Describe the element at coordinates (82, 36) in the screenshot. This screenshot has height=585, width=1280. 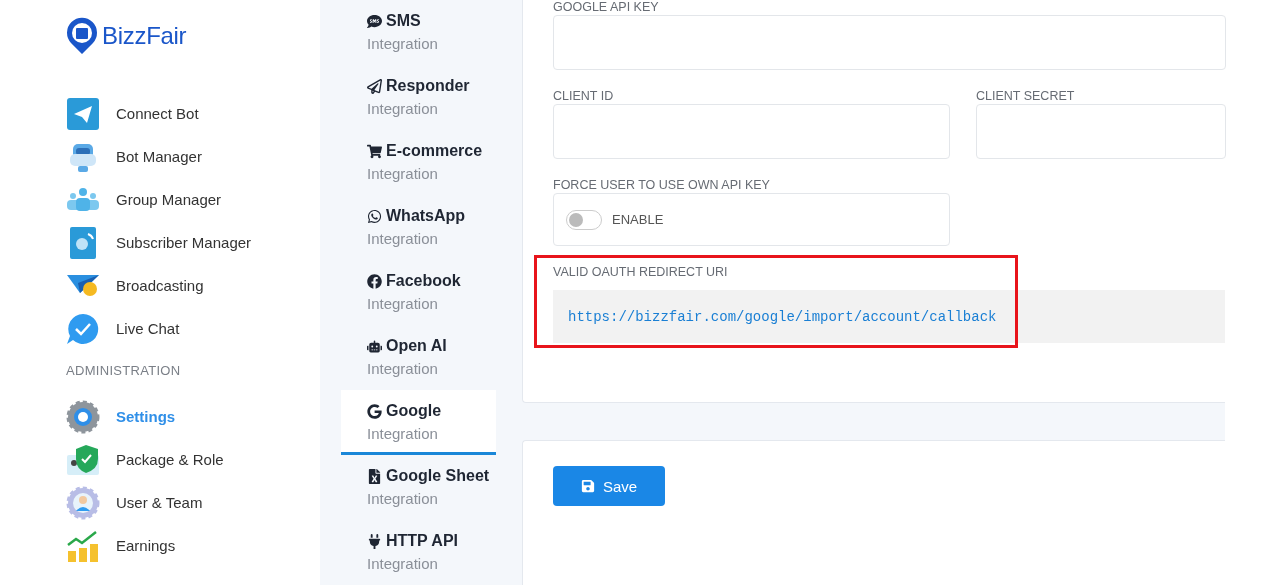
I see `logo-icon` at that location.